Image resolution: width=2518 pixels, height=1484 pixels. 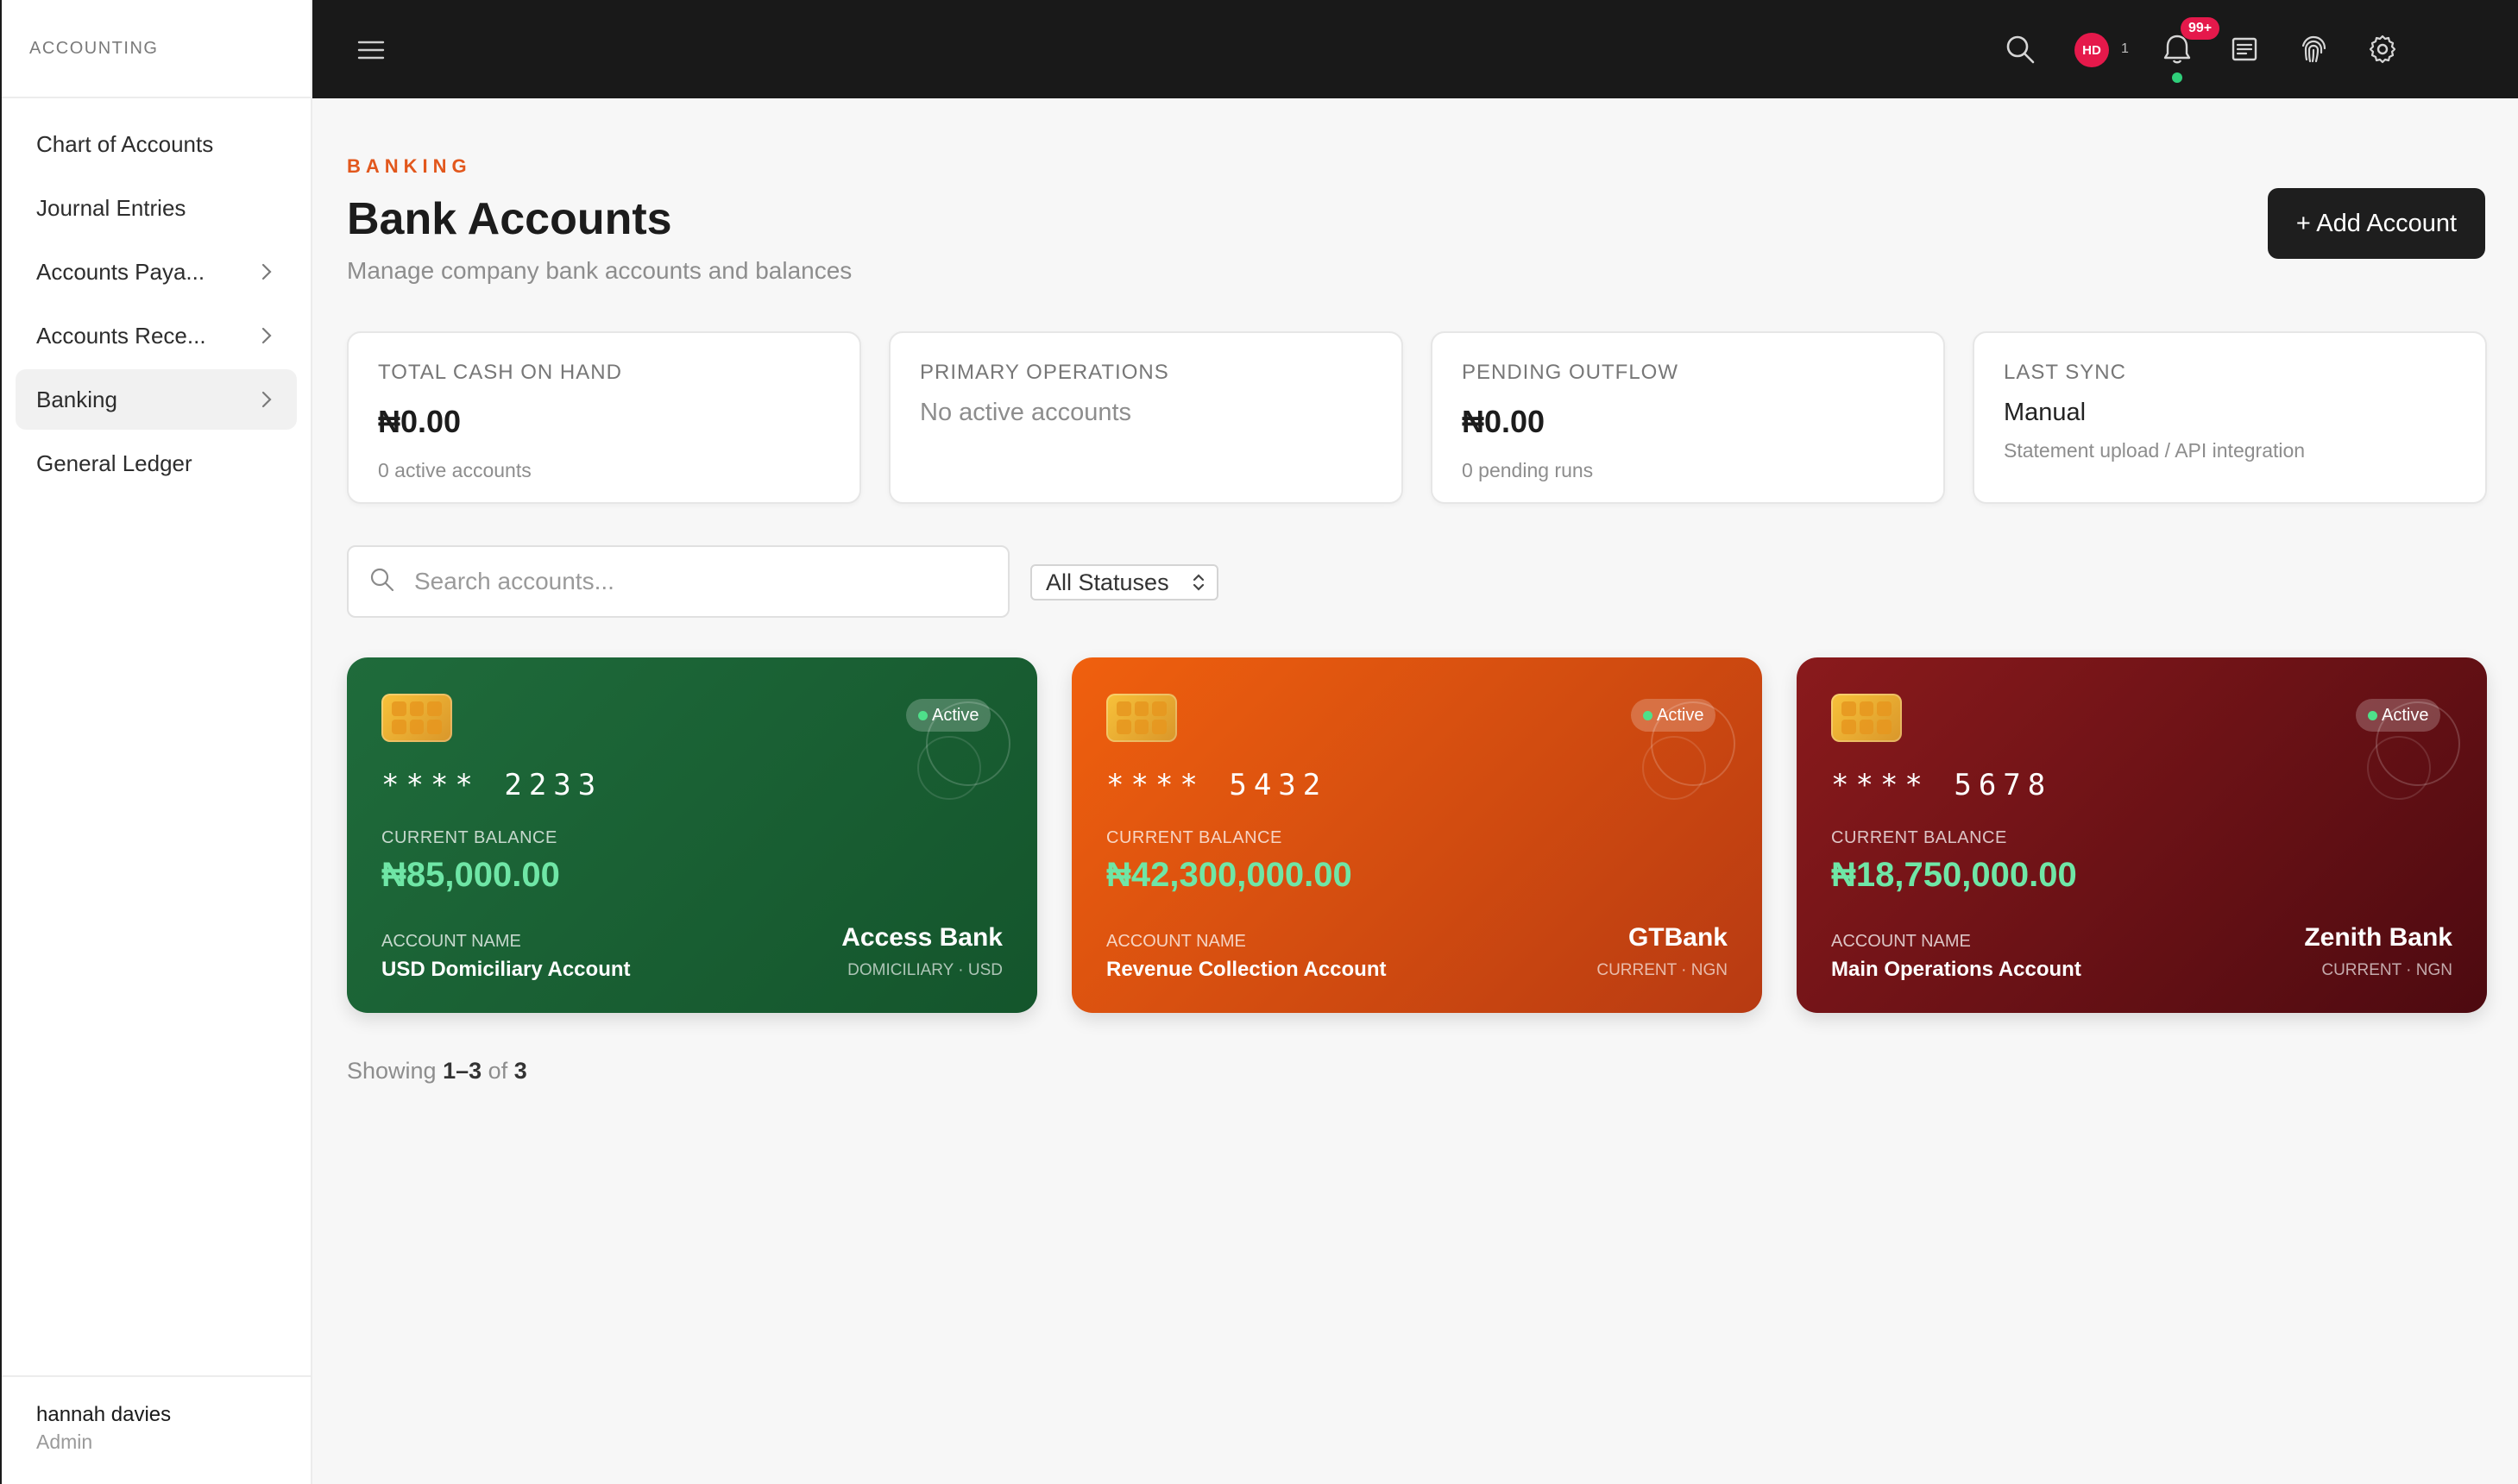 What do you see at coordinates (455, 470) in the screenshot?
I see `stat-note: 0 active accounts` at bounding box center [455, 470].